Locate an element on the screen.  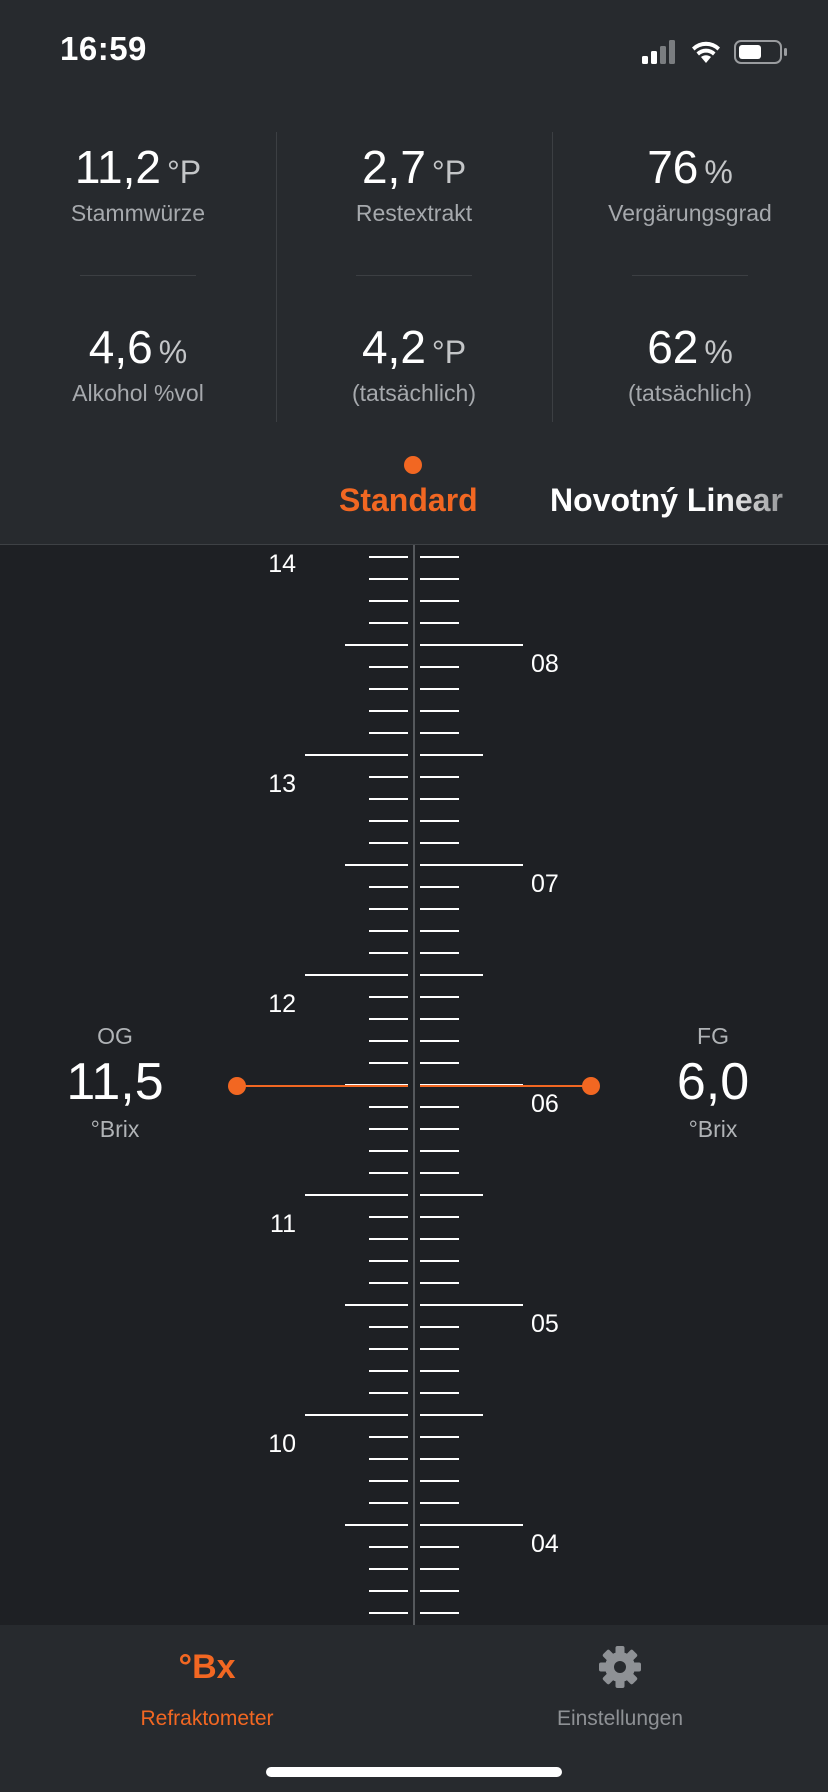
nav-refraktometer: °Bx Refraktometer is located at coordinates (207, 1687).